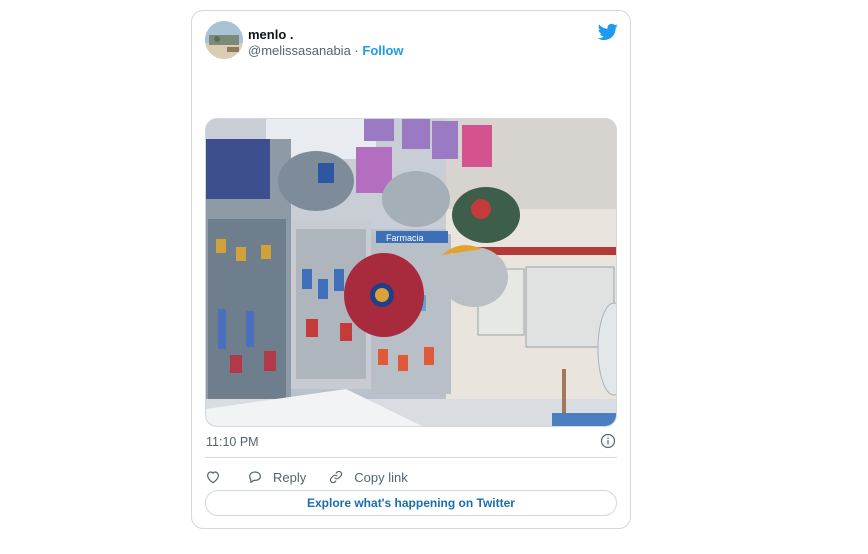  Describe the element at coordinates (336, 477) in the screenshot. I see `link-icon` at that location.